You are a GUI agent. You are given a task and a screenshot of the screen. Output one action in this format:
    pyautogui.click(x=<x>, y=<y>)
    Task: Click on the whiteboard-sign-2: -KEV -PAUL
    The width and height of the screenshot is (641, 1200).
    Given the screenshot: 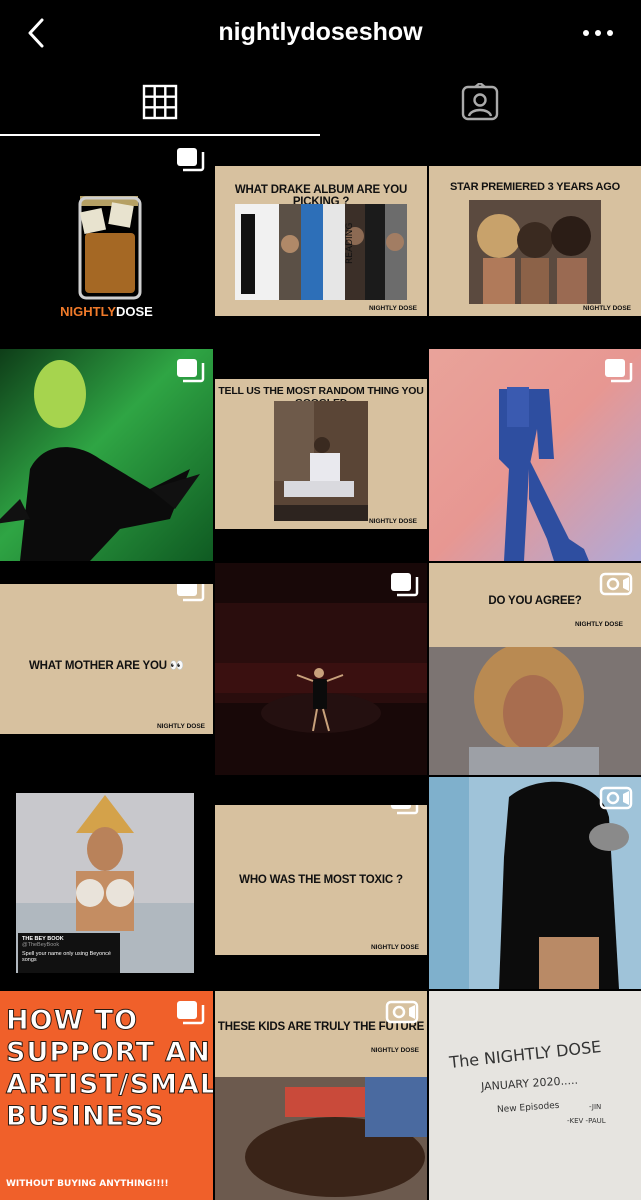 What is the action you would take?
    pyautogui.click(x=586, y=1121)
    